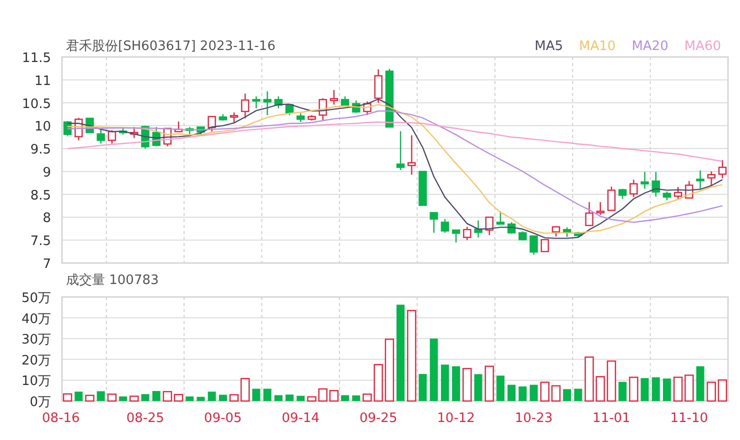 The height and width of the screenshot is (440, 740). Describe the element at coordinates (46, 172) in the screenshot. I see `y-axis-label: 9` at that location.